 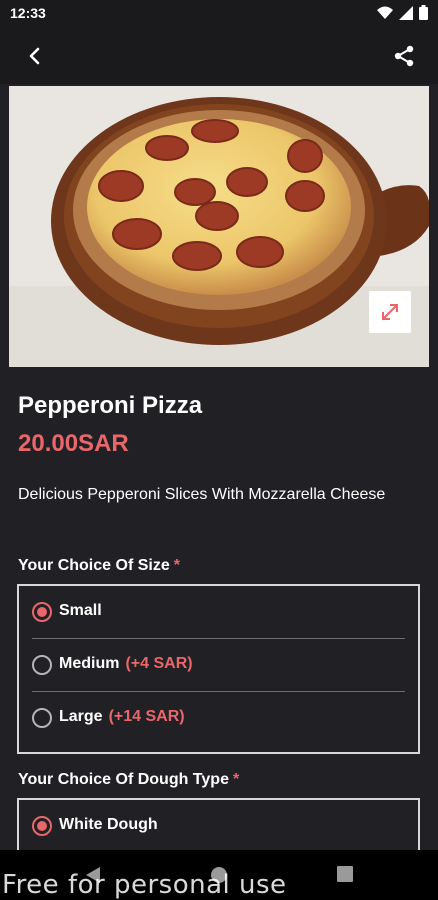 I want to click on share-icon, so click(x=404, y=56).